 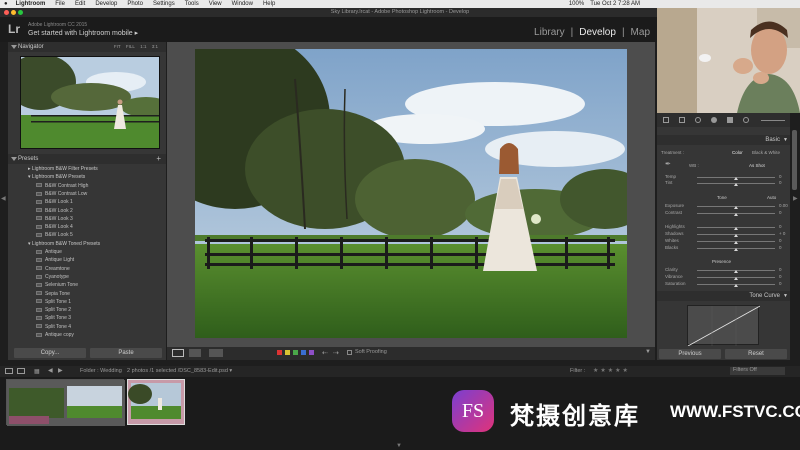 What do you see at coordinates (6, 4) in the screenshot?
I see `apple-icon: ●` at bounding box center [6, 4].